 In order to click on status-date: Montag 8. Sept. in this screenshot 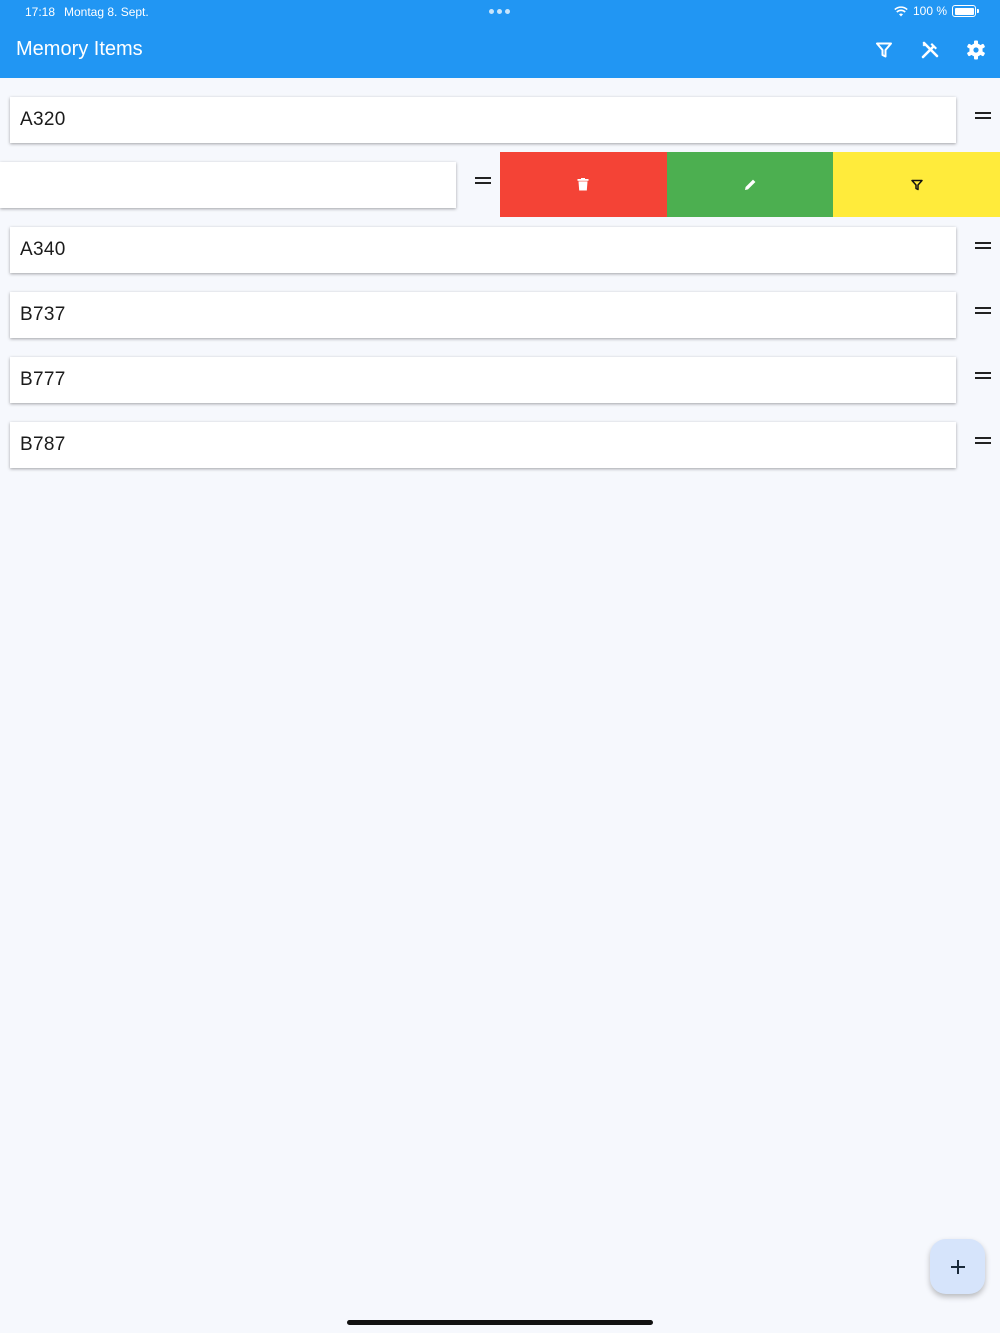, I will do `click(106, 12)`.